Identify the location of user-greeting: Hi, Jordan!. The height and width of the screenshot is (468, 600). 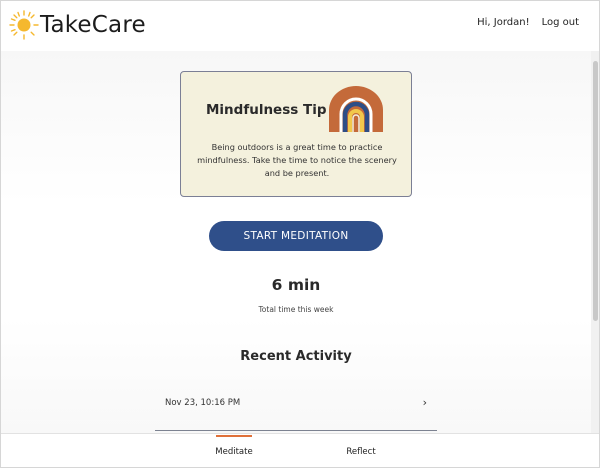
(503, 22).